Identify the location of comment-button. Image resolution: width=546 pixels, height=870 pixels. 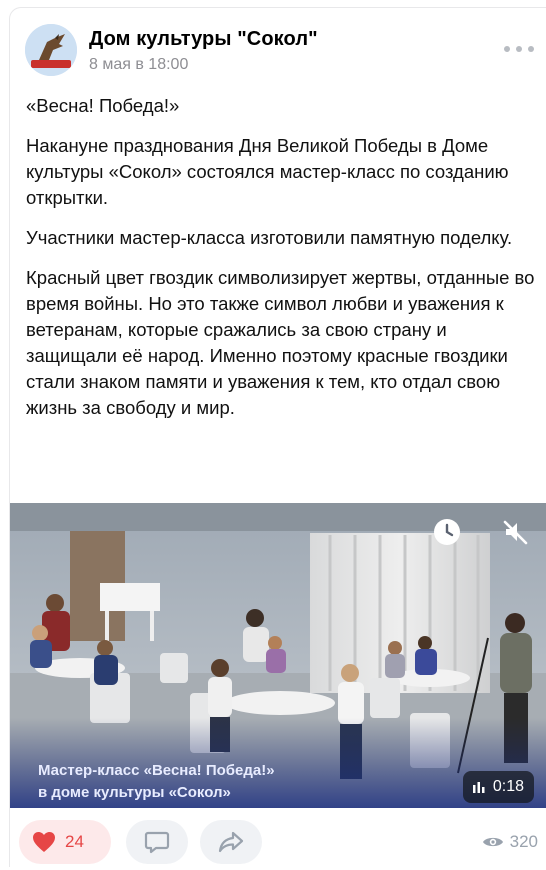
(157, 842).